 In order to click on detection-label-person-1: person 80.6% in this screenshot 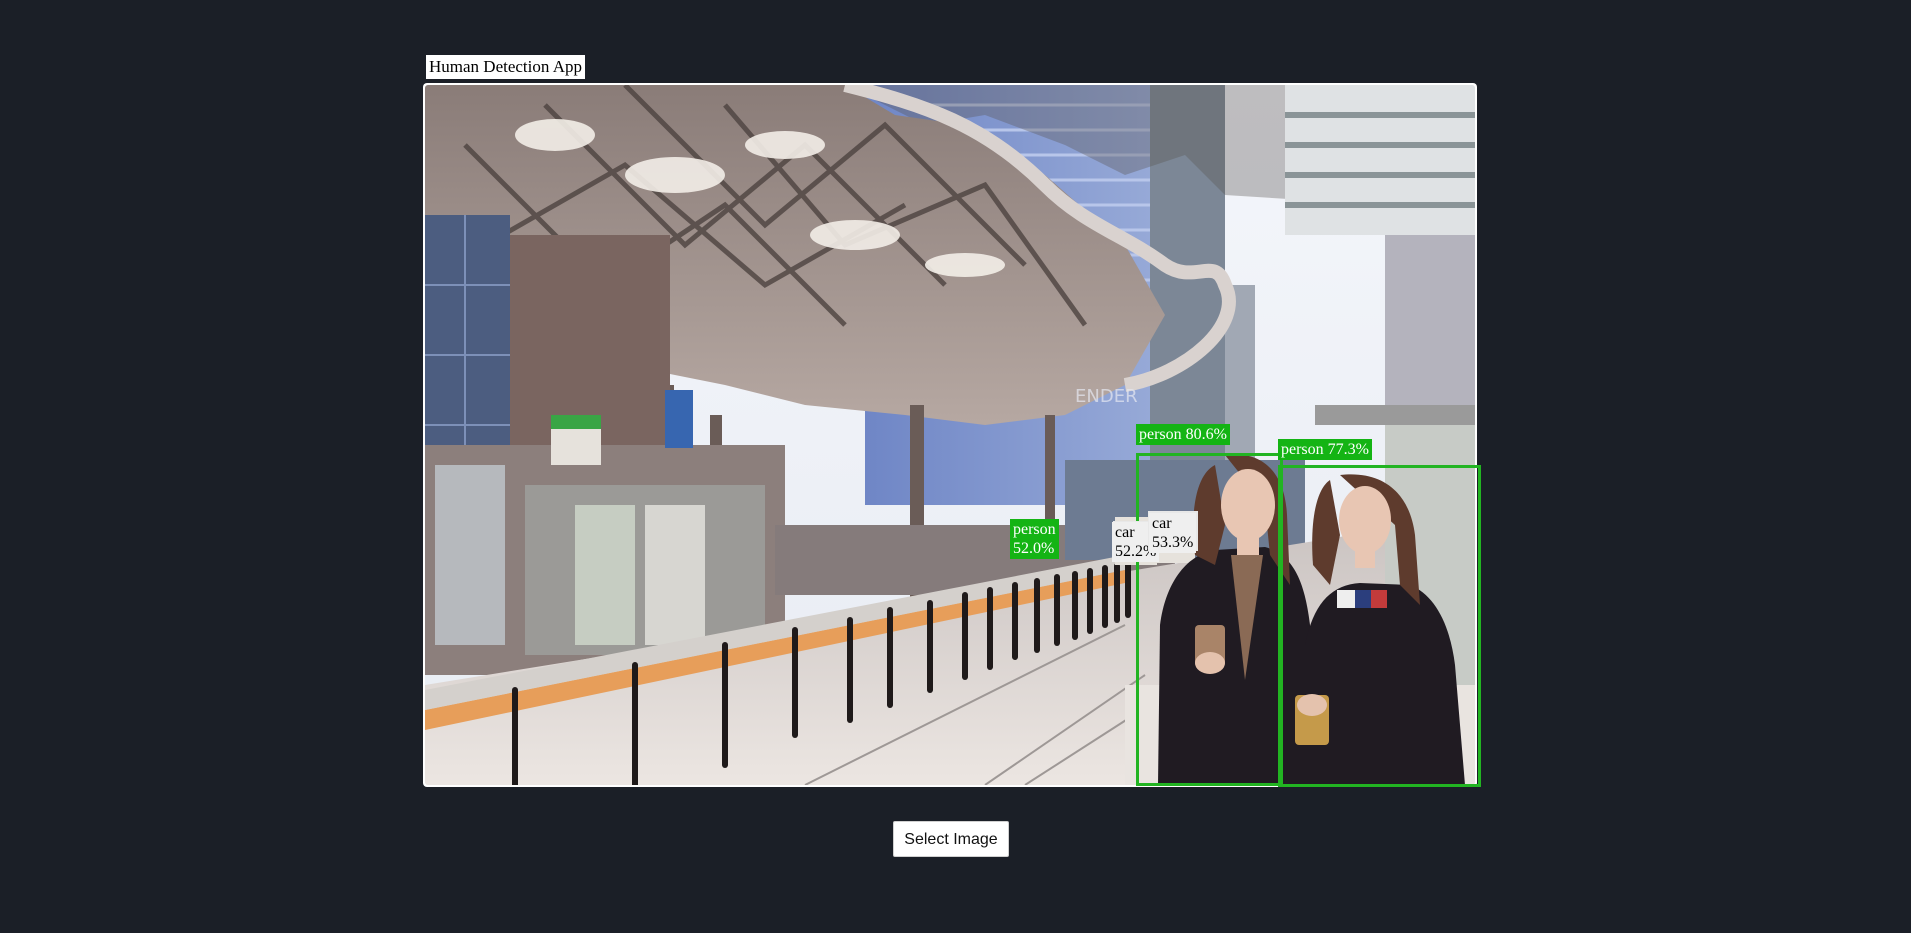, I will do `click(1183, 434)`.